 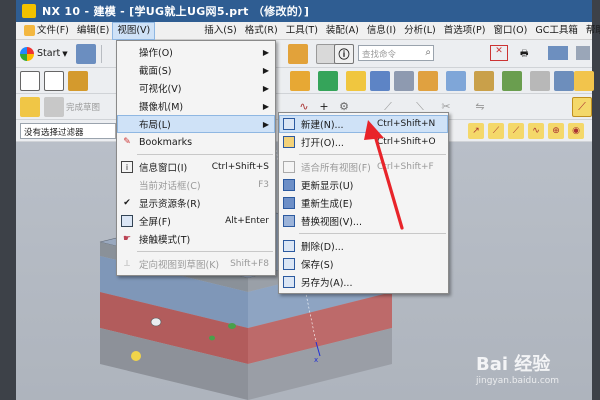 I want to click on chevron-down-icon: ▼, so click(x=65, y=53).